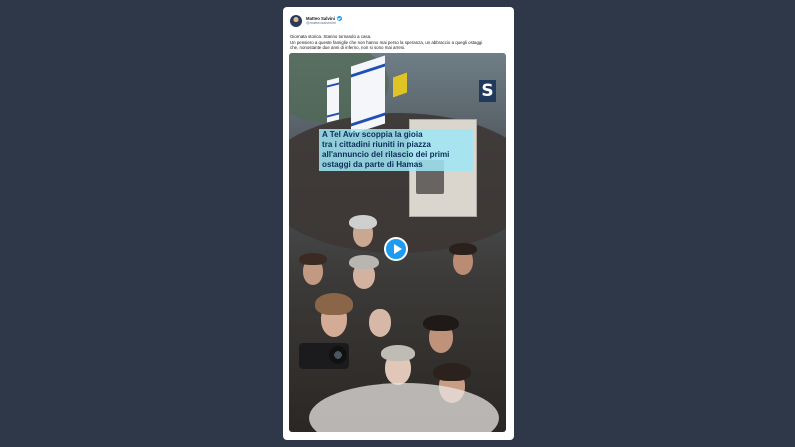 This screenshot has width=795, height=447. I want to click on publisher-logo: S, so click(487, 91).